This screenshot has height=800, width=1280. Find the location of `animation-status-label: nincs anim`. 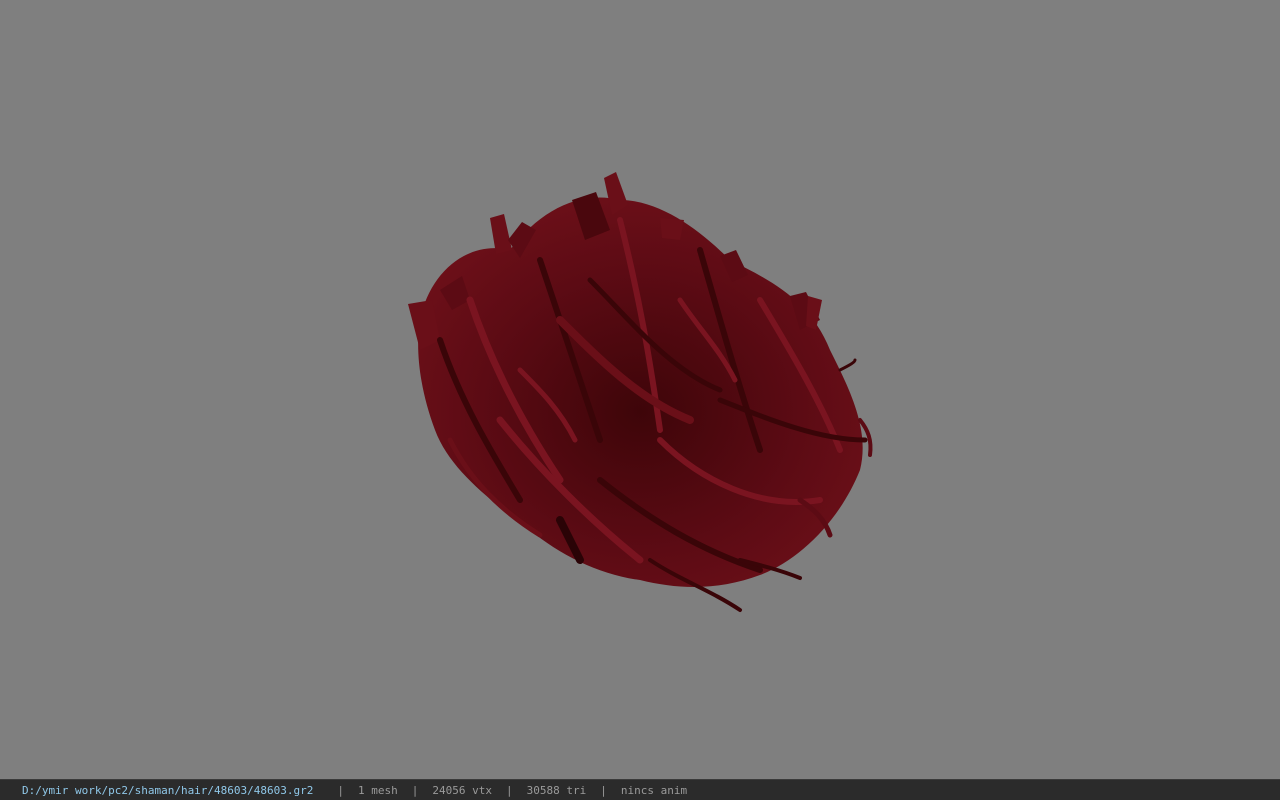

animation-status-label: nincs anim is located at coordinates (654, 790).